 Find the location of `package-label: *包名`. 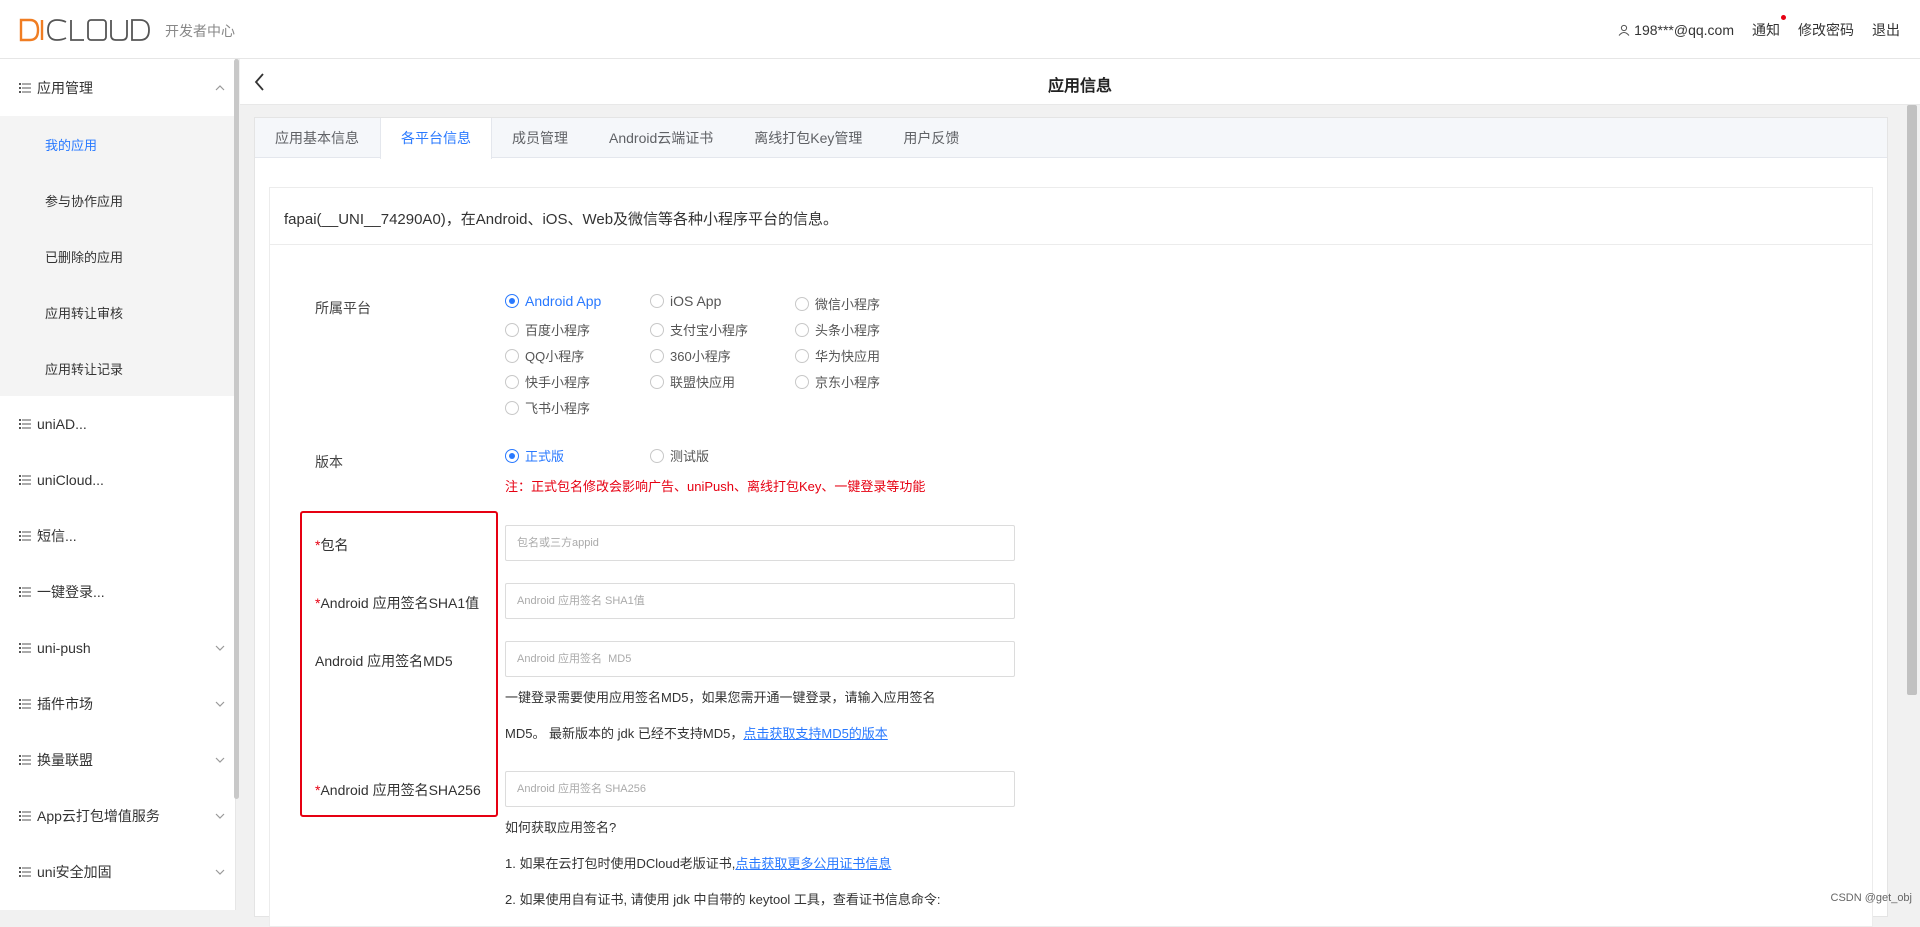

package-label: *包名 is located at coordinates (331, 545).